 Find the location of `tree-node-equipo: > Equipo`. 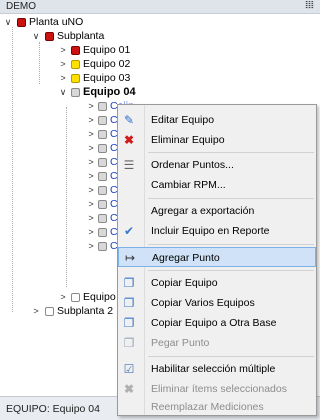

tree-node-equipo: > Equipo is located at coordinates (60, 297).